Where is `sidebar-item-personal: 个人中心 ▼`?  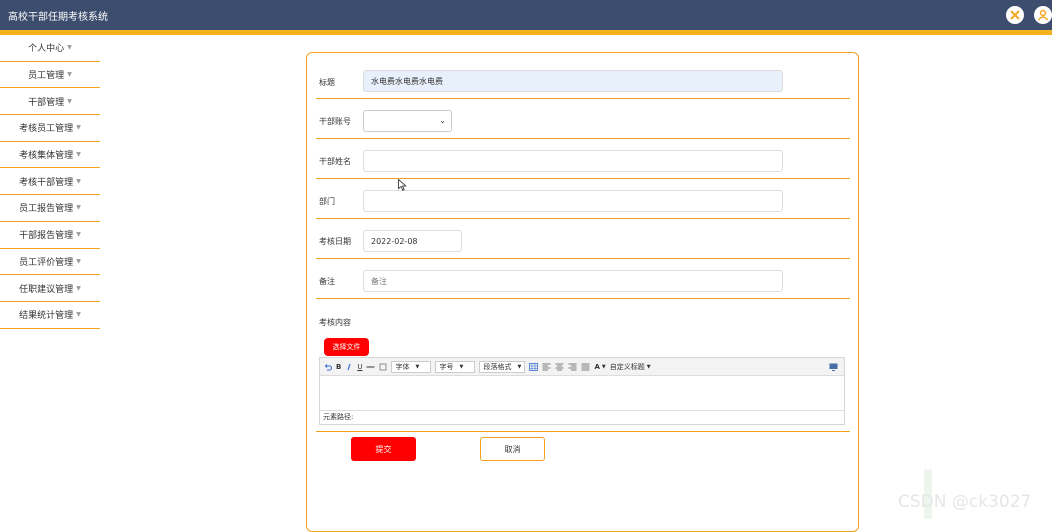
sidebar-item-personal: 个人中心 ▼ is located at coordinates (50, 48).